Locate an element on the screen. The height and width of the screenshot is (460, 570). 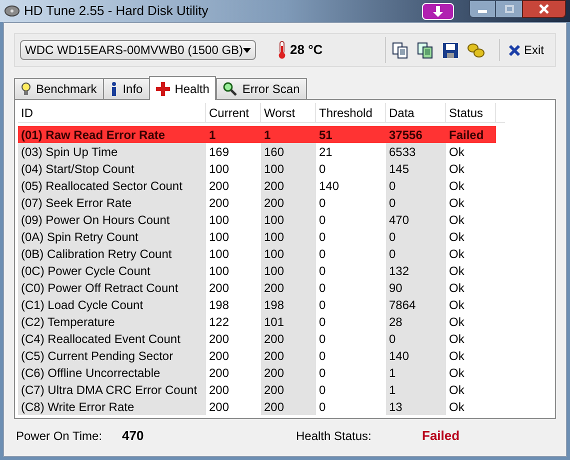
table-row: (C6) Offline Uncorrectable 200 200 0 1 Ok is located at coordinates (261, 372).